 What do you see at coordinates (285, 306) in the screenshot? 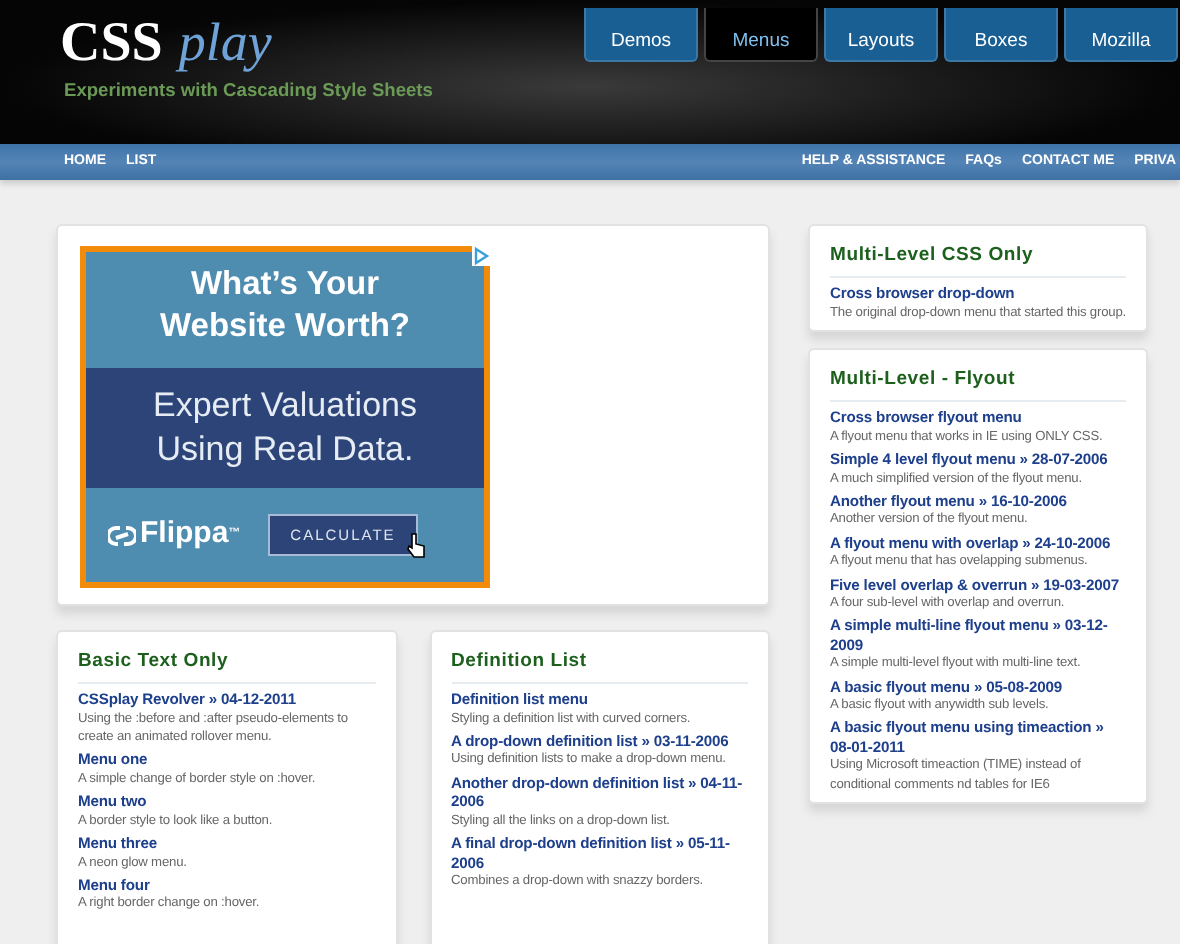
I see `ad-headline: What’s Your Website Worth?` at bounding box center [285, 306].